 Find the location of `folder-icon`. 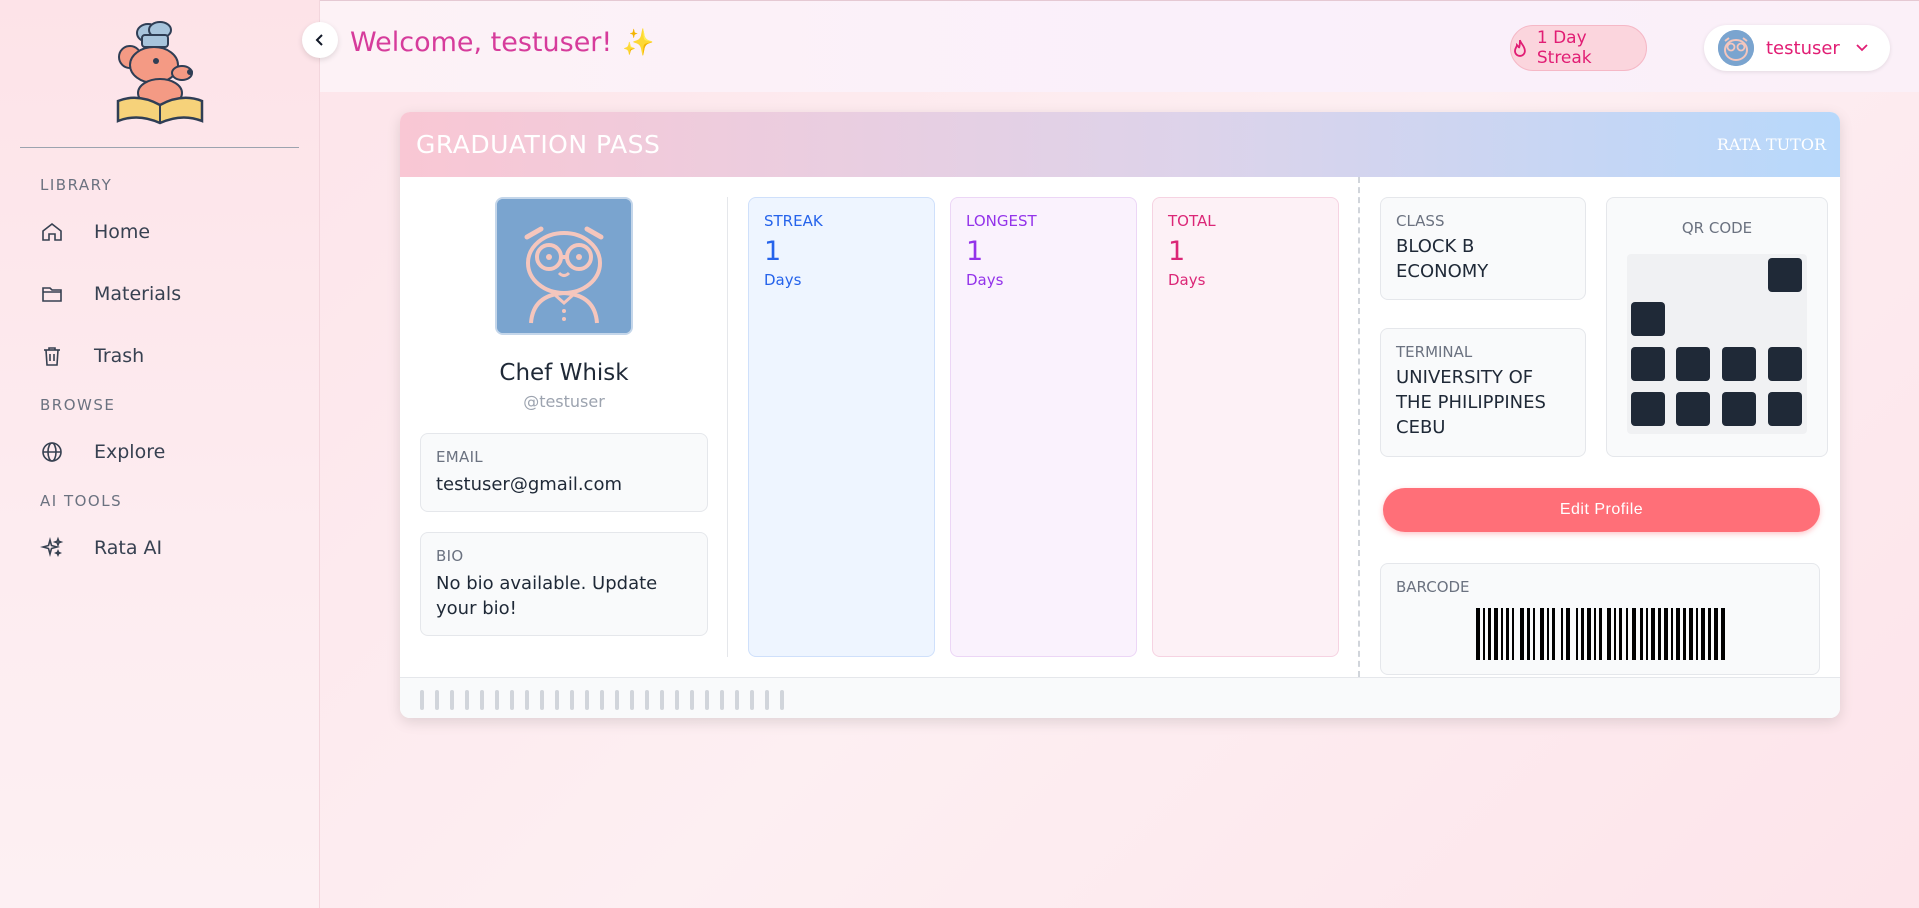

folder-icon is located at coordinates (52, 294).